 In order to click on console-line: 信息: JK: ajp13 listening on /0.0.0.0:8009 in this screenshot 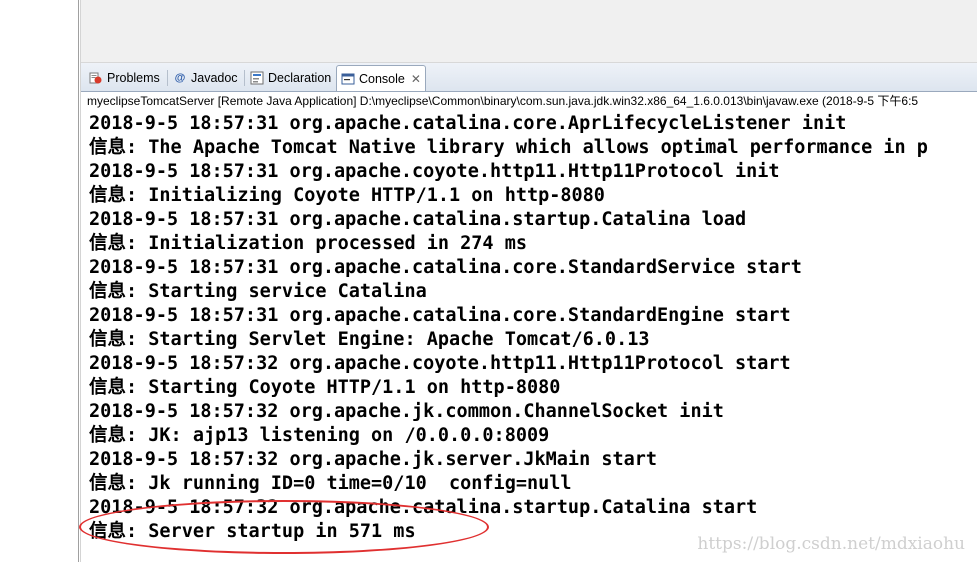, I will do `click(319, 435)`.